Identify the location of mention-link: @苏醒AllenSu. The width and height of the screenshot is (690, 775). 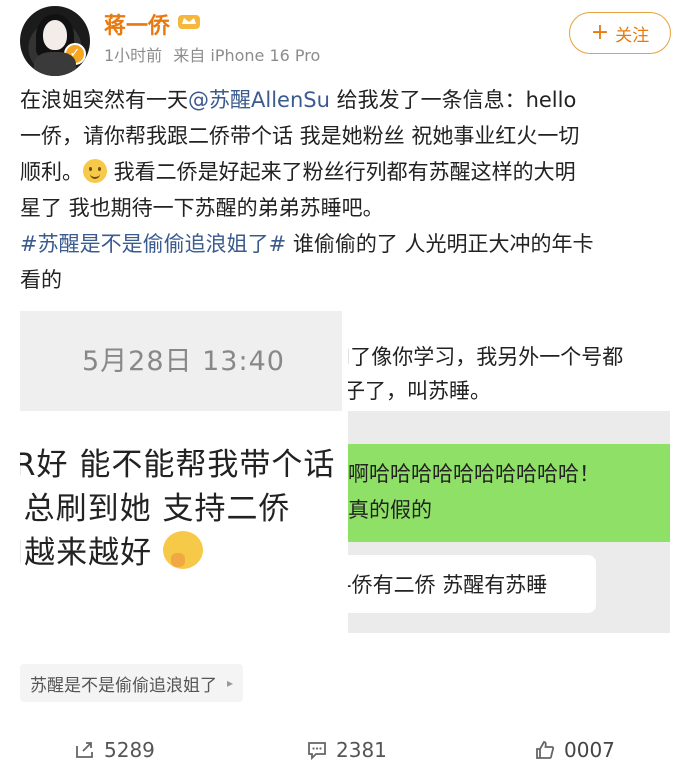
(259, 100).